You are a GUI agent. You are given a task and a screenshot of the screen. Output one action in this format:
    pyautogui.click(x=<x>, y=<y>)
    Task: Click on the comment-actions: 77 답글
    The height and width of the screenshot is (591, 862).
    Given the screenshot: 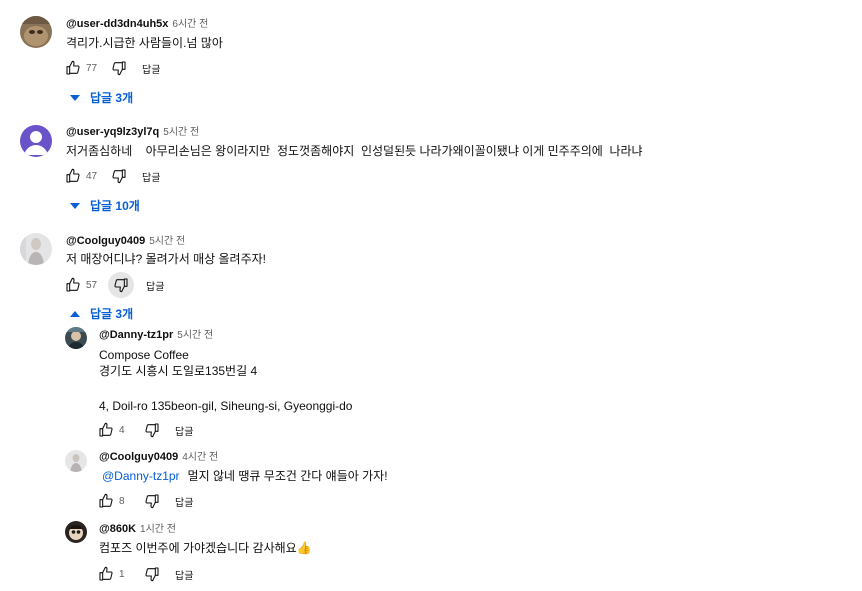 What is the action you would take?
    pyautogui.click(x=111, y=68)
    